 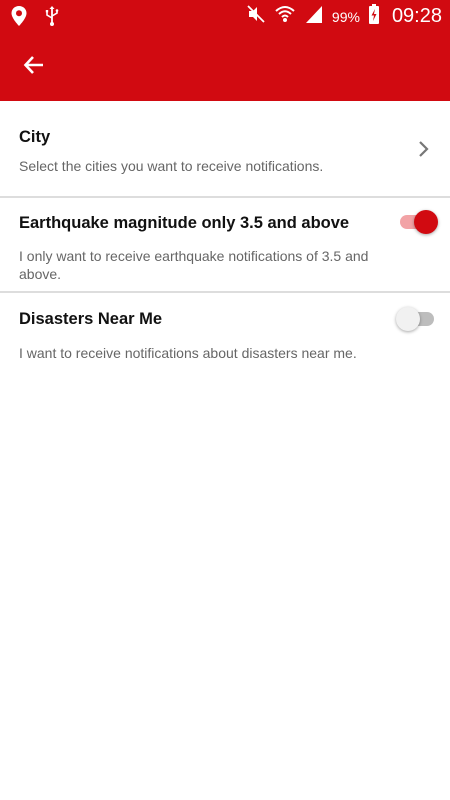 I want to click on location-icon, so click(x=19, y=18).